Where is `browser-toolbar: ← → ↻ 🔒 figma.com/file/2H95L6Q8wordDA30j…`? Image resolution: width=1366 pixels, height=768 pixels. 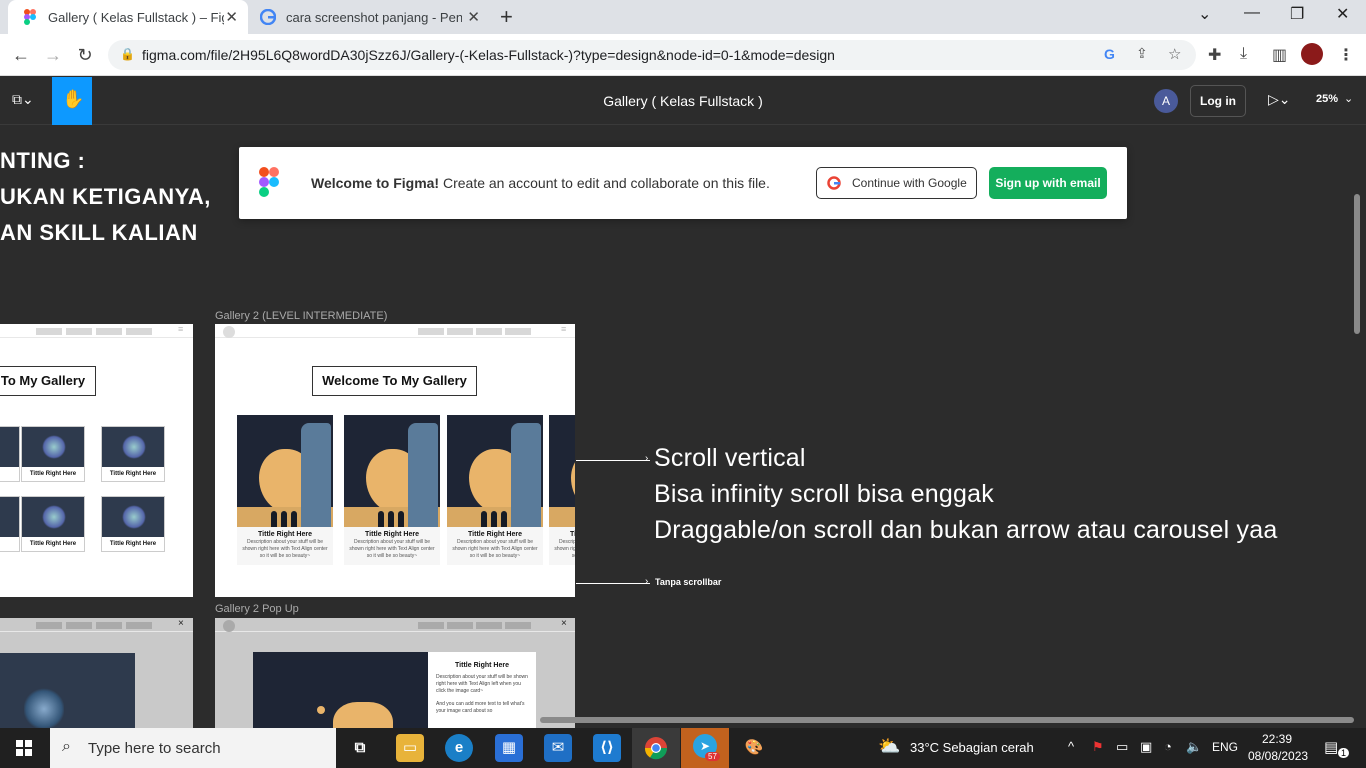
browser-toolbar: ← → ↻ 🔒 figma.com/file/2H95L6Q8wordDA30j… is located at coordinates (683, 55).